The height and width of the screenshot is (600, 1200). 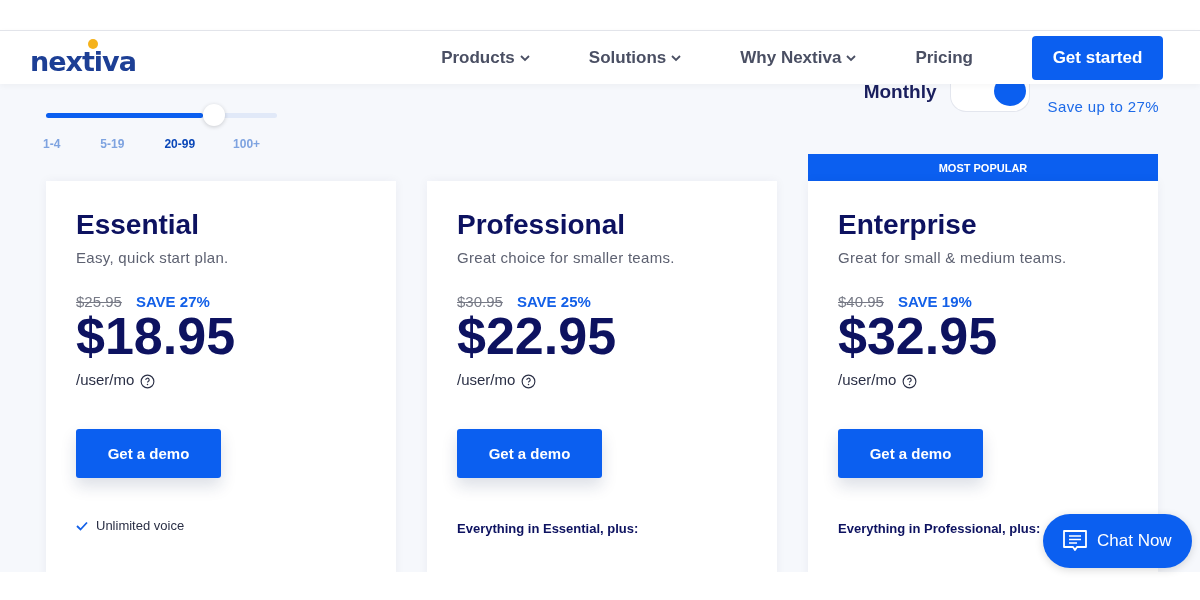 What do you see at coordinates (566, 257) in the screenshot?
I see `plan-tagline: Great choice for smaller teams.` at bounding box center [566, 257].